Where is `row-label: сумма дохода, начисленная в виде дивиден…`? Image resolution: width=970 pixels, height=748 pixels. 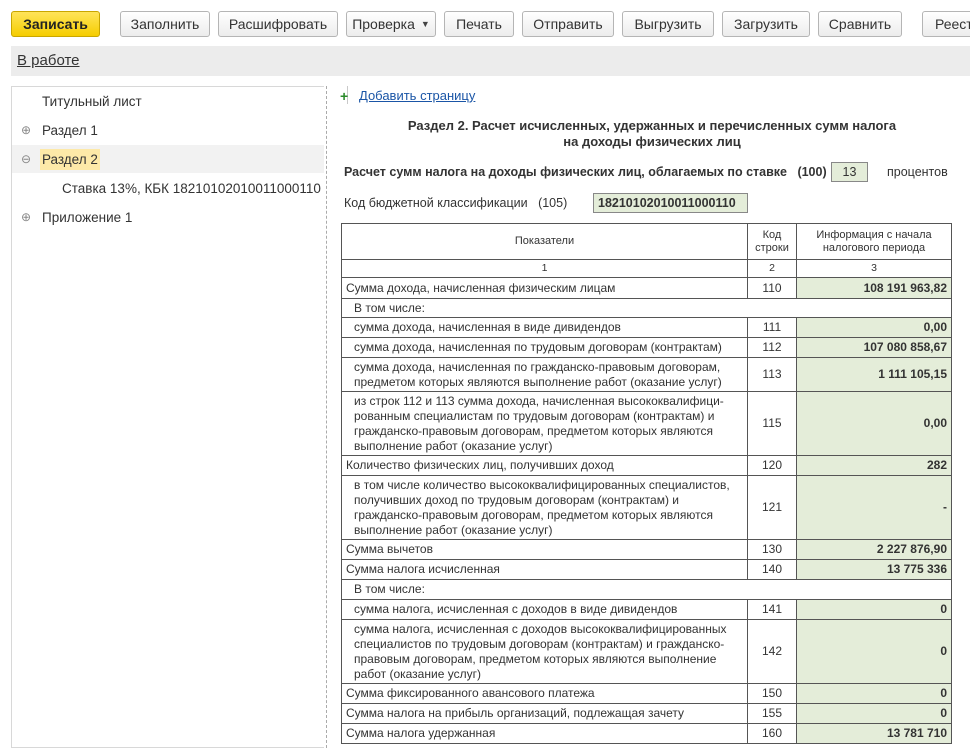 row-label: сумма дохода, начисленная в виде дивиден… is located at coordinates (544, 327).